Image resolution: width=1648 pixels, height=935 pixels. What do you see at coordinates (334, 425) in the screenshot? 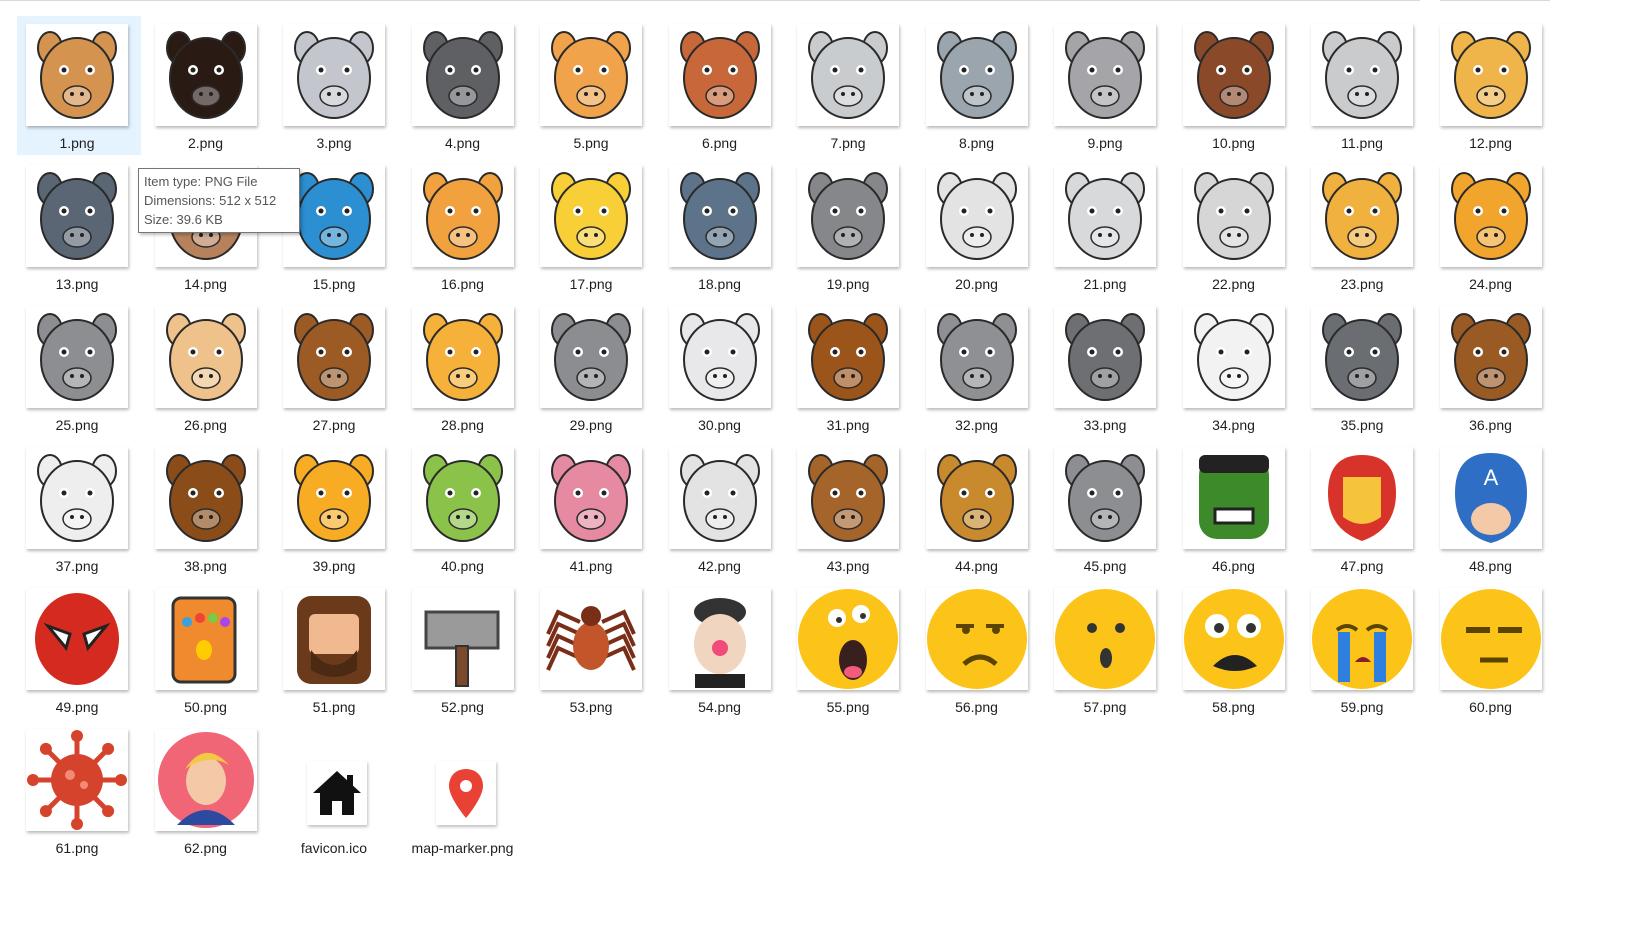
I see `file-name-label: 27.png` at bounding box center [334, 425].